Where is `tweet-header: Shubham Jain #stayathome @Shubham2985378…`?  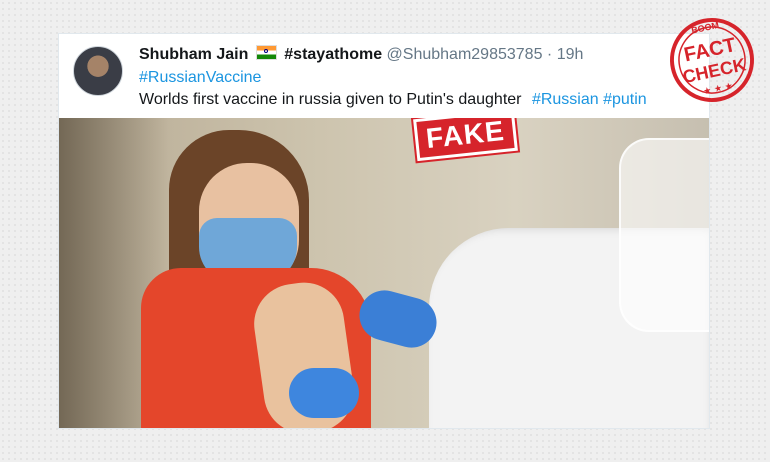 tweet-header: Shubham Jain #stayathome @Shubham2985378… is located at coordinates (419, 55).